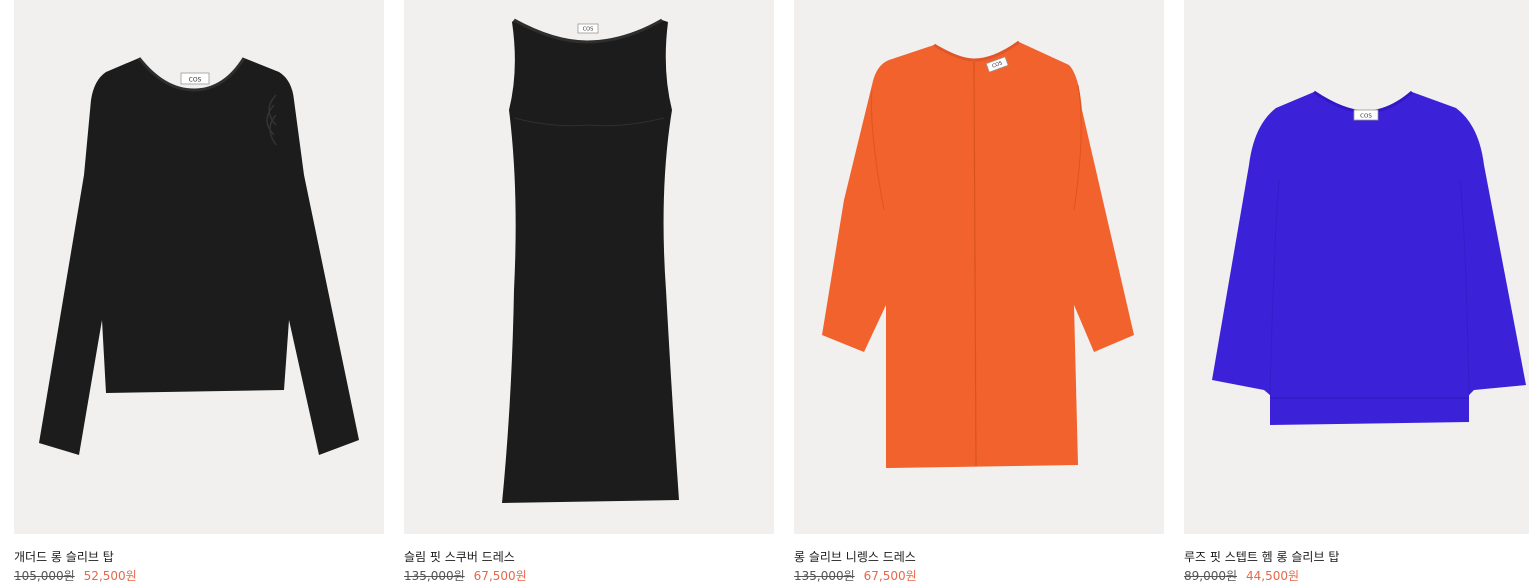 This screenshot has width=1529, height=584. Describe the element at coordinates (75, 575) in the screenshot. I see `price-row: 105,000원 52,500원` at that location.